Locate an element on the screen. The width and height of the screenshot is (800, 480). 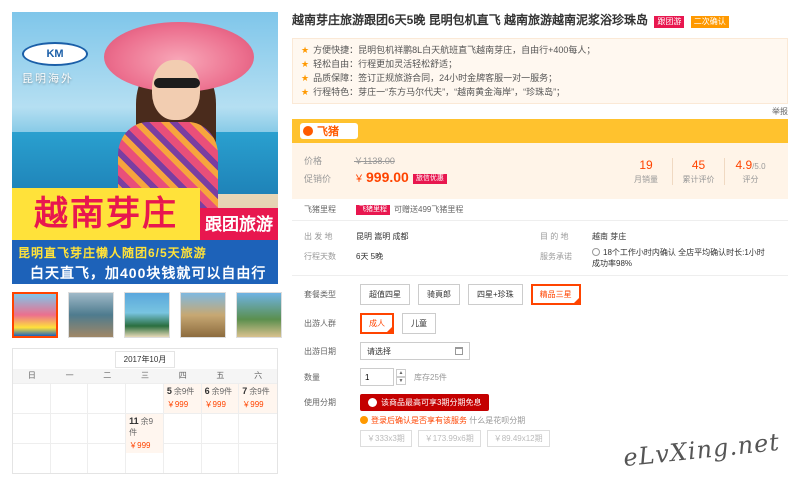
thumbnail-strip is located at coordinates (147, 315).